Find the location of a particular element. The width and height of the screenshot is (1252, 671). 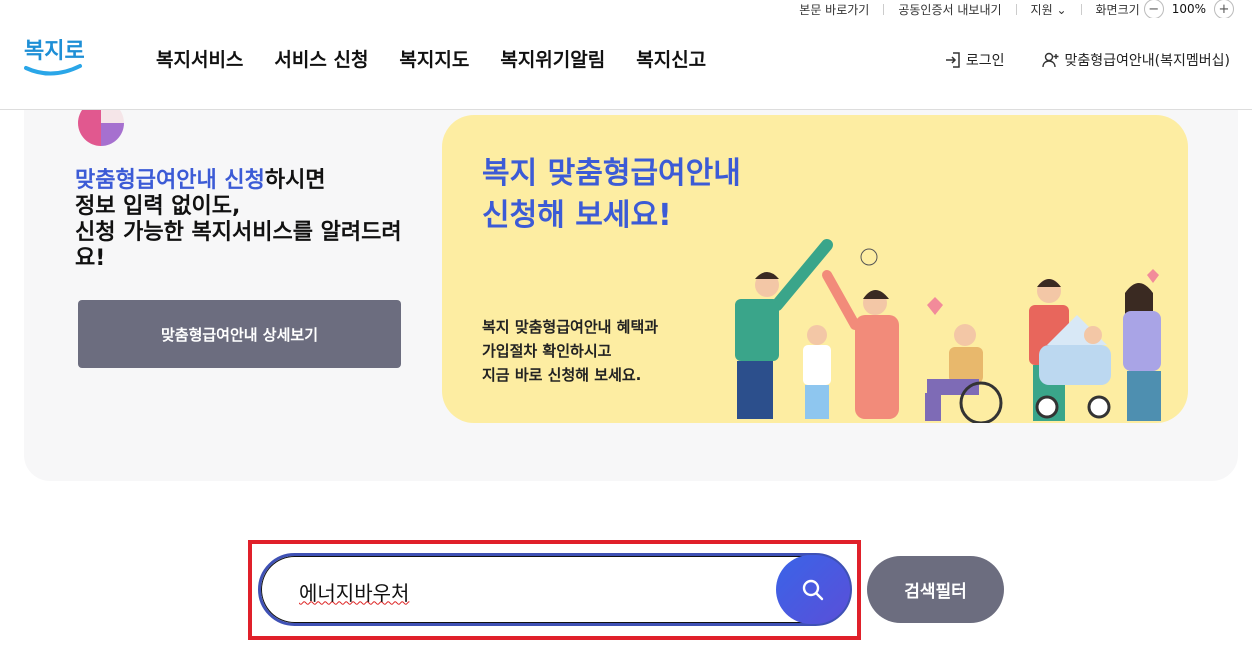

membership-link: 맞춤형급여안내(복지멤버십) is located at coordinates (1135, 60).